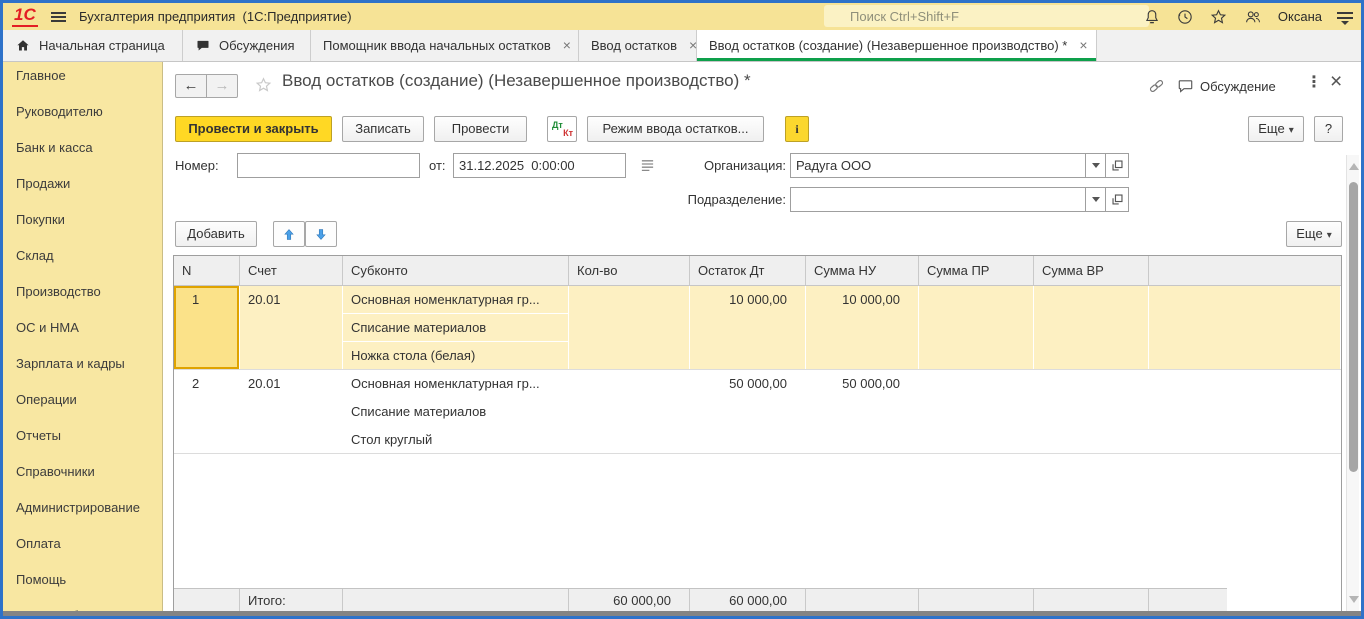  I want to click on column-quantity: Кол-во, so click(629, 270).